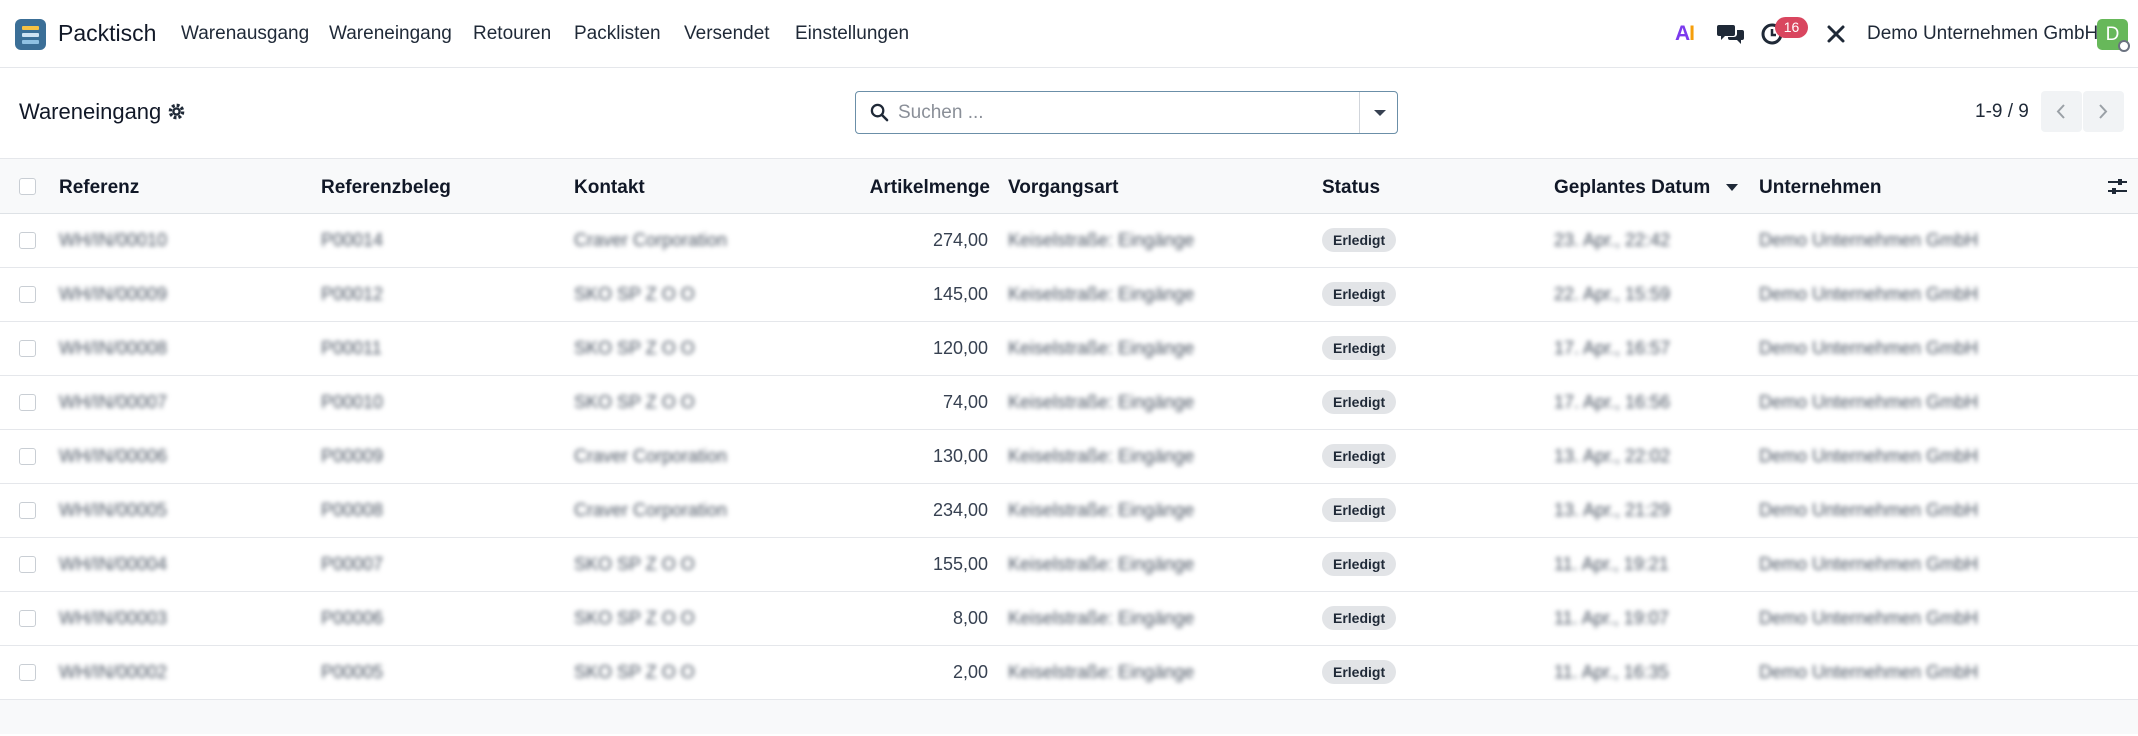 Image resolution: width=2138 pixels, height=736 pixels. Describe the element at coordinates (960, 510) in the screenshot. I see `cell-quantity: 234,00` at that location.